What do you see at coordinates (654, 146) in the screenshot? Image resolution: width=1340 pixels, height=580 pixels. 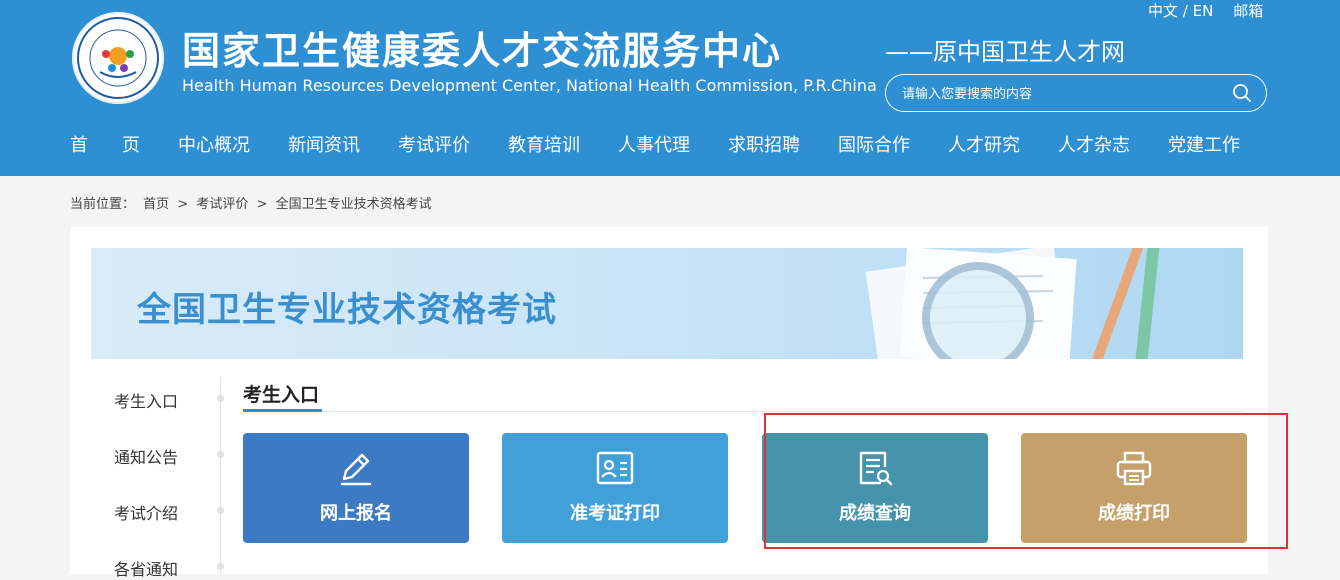 I see `nav-item-personnel: 人事代理` at bounding box center [654, 146].